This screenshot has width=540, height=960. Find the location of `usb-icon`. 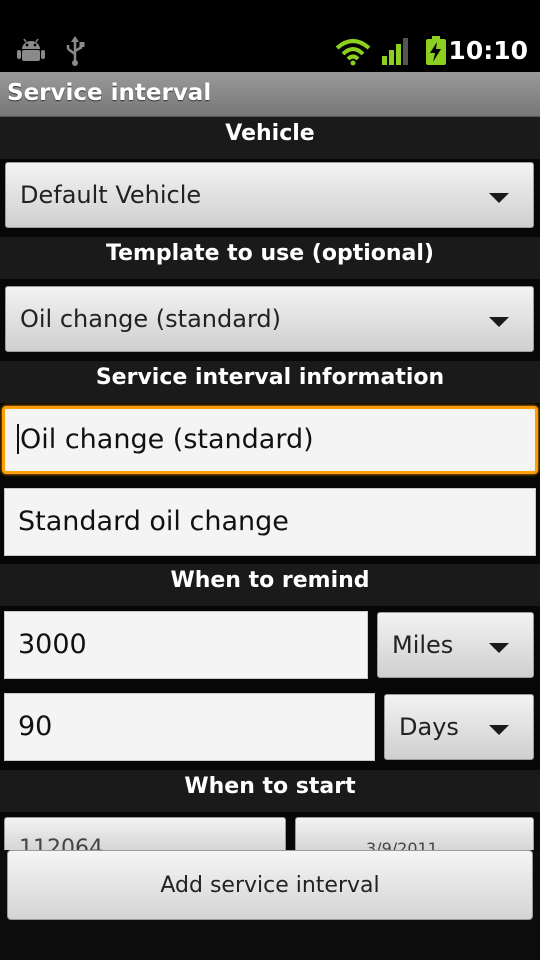

usb-icon is located at coordinates (75, 51).